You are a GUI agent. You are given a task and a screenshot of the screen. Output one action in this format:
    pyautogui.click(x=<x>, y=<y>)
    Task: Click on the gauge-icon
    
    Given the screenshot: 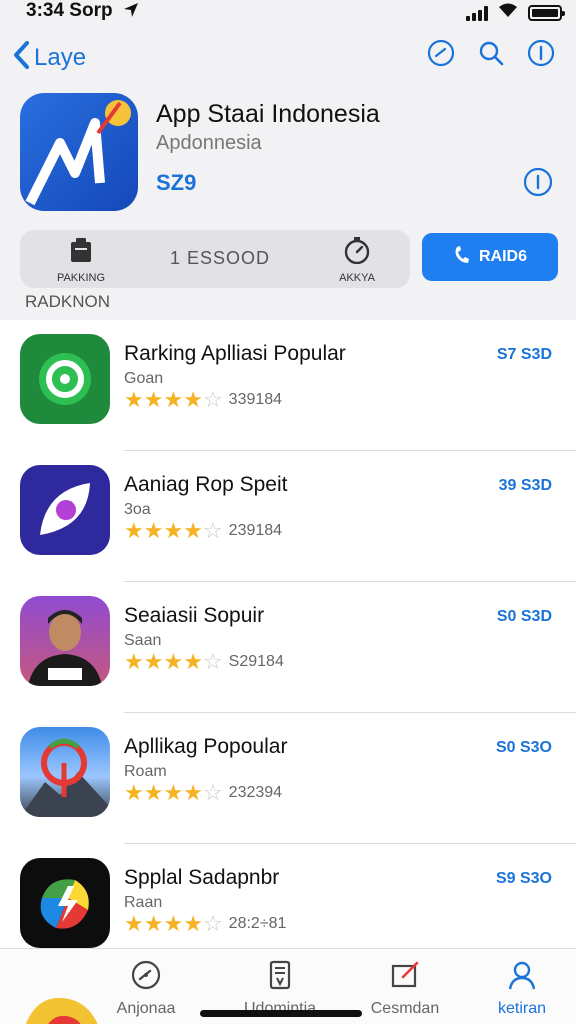 What is the action you would take?
    pyautogui.click(x=146, y=977)
    